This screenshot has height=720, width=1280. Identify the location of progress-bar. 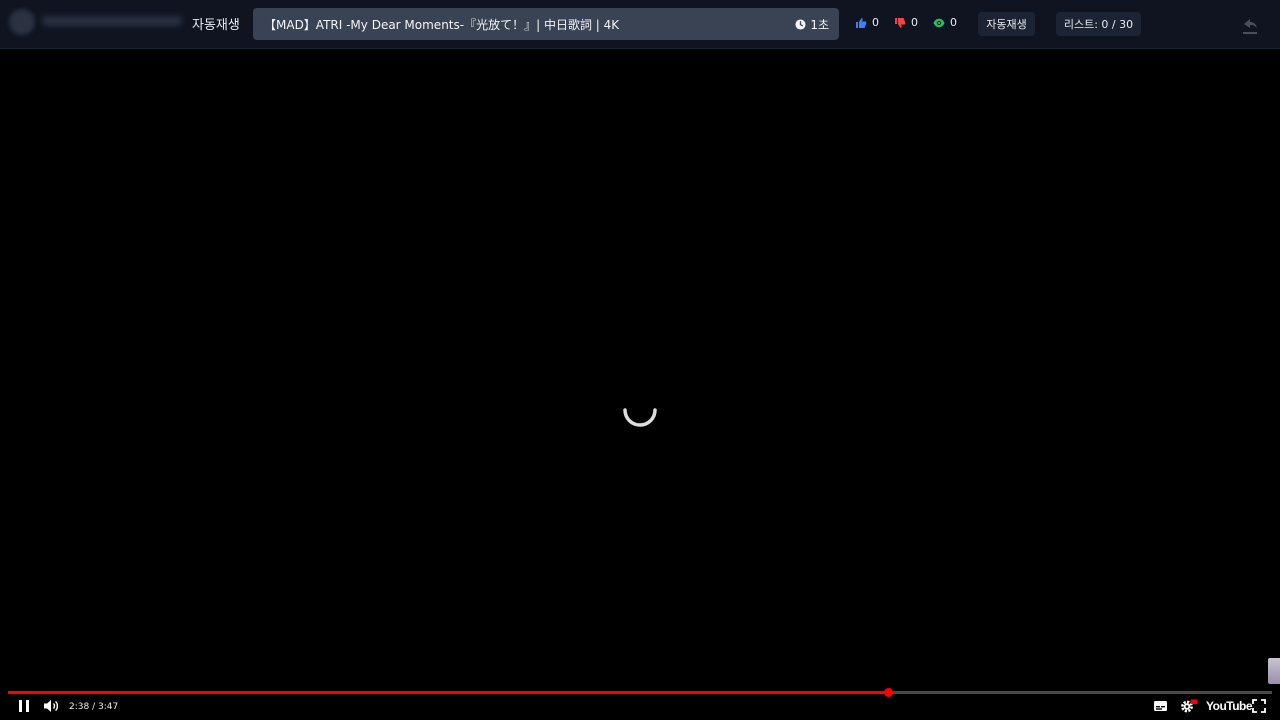
(640, 692).